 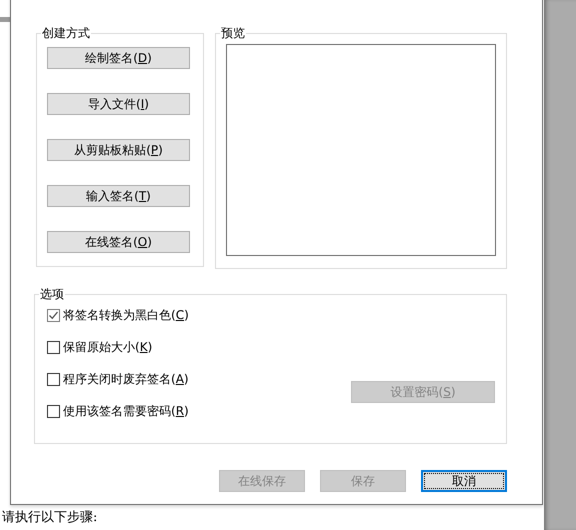 What do you see at coordinates (52, 294) in the screenshot?
I see `group-title: 选项` at bounding box center [52, 294].